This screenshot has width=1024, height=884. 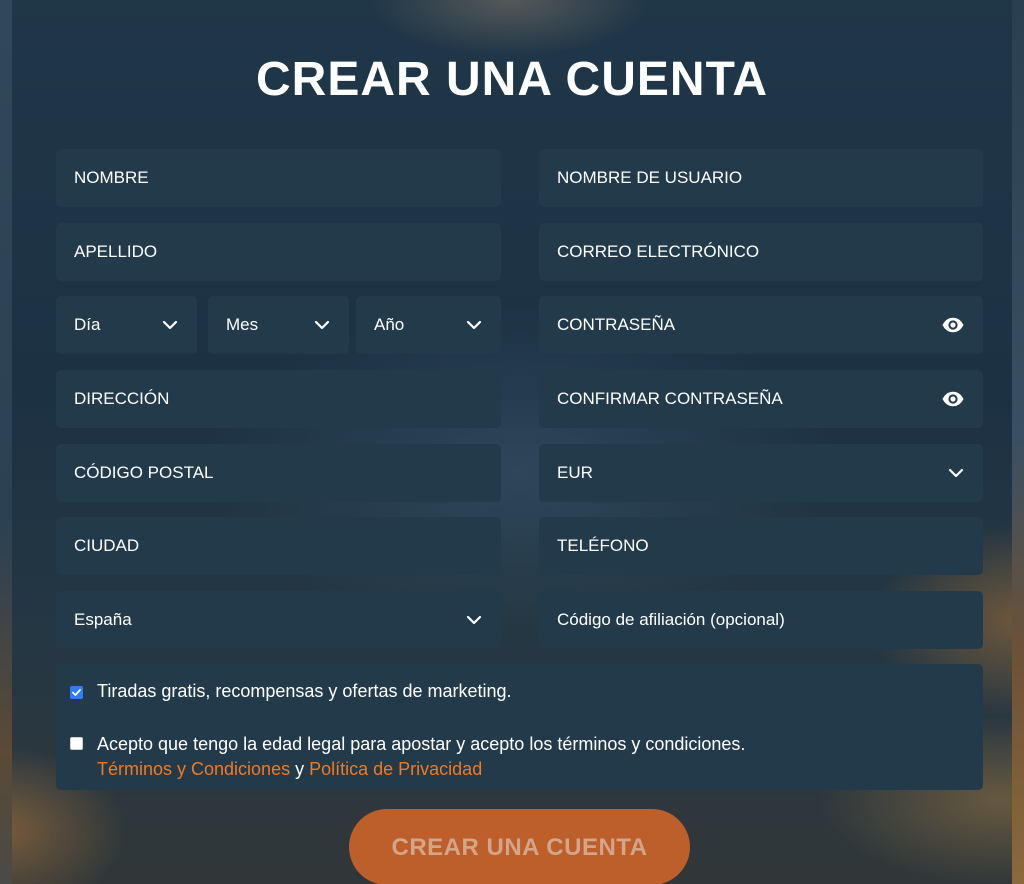 I want to click on checkmark-icon, so click(x=76, y=692).